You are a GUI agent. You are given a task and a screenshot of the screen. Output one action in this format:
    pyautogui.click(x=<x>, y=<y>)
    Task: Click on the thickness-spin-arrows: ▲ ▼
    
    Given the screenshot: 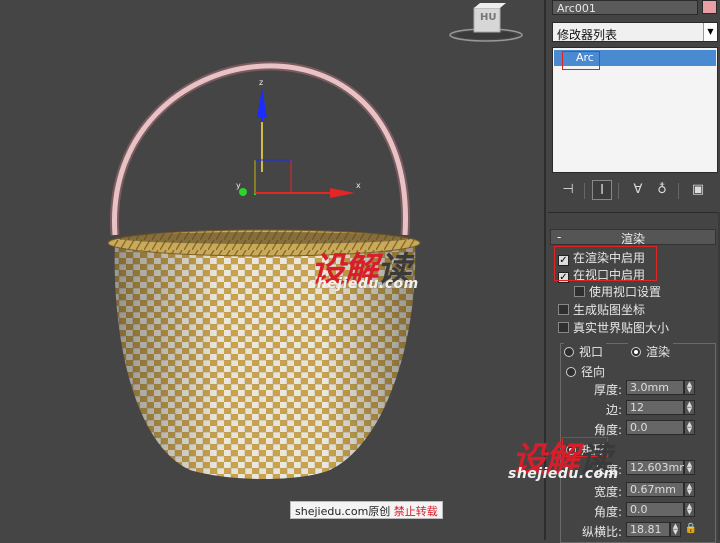 What is the action you would take?
    pyautogui.click(x=689, y=387)
    